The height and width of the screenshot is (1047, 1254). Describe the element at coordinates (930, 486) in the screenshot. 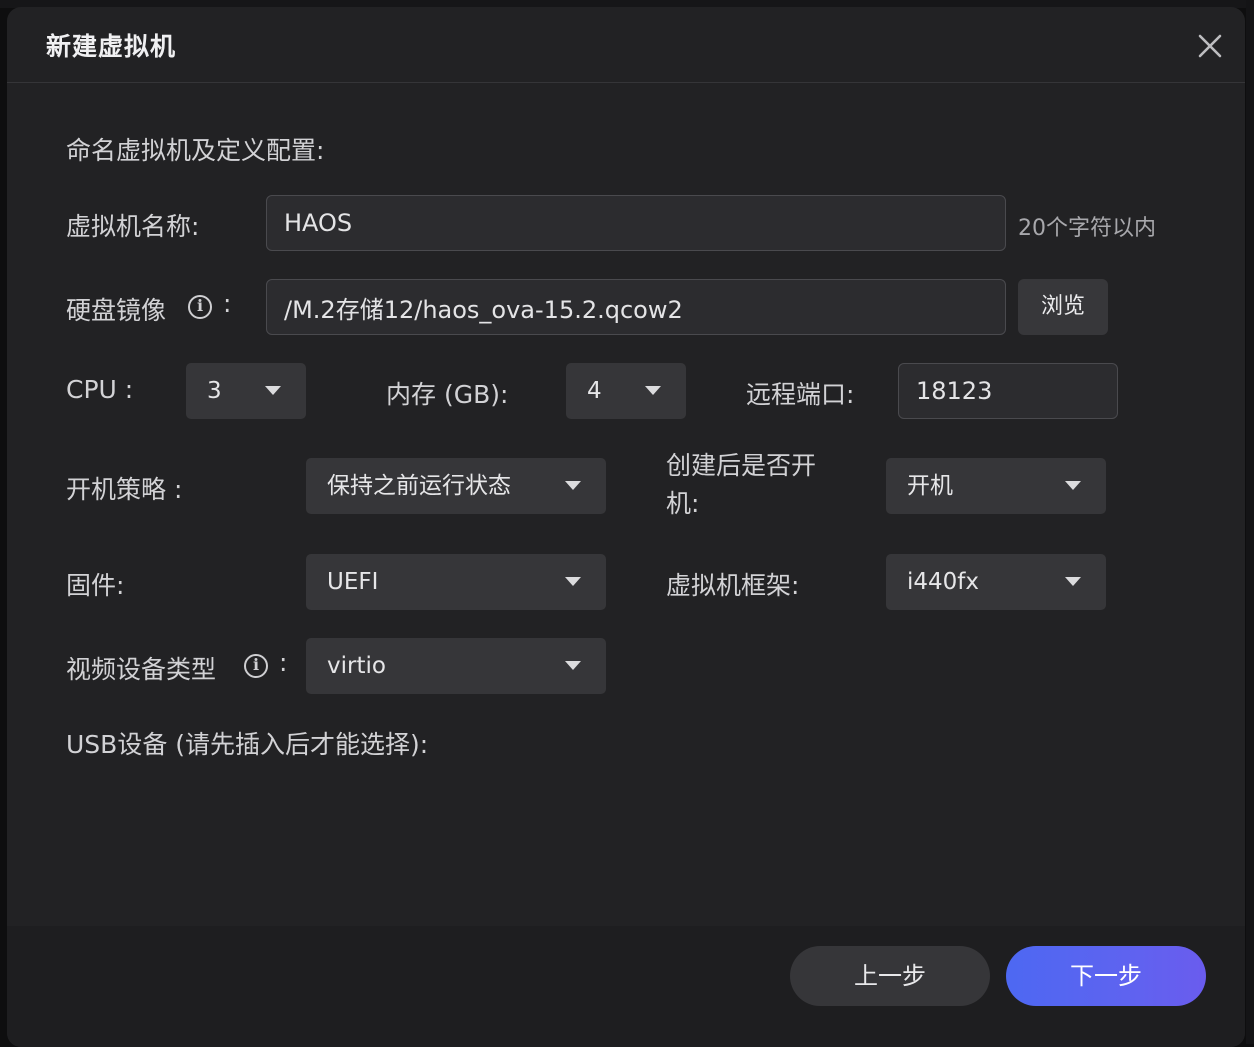

I see `power-on-select-value: 开机` at that location.